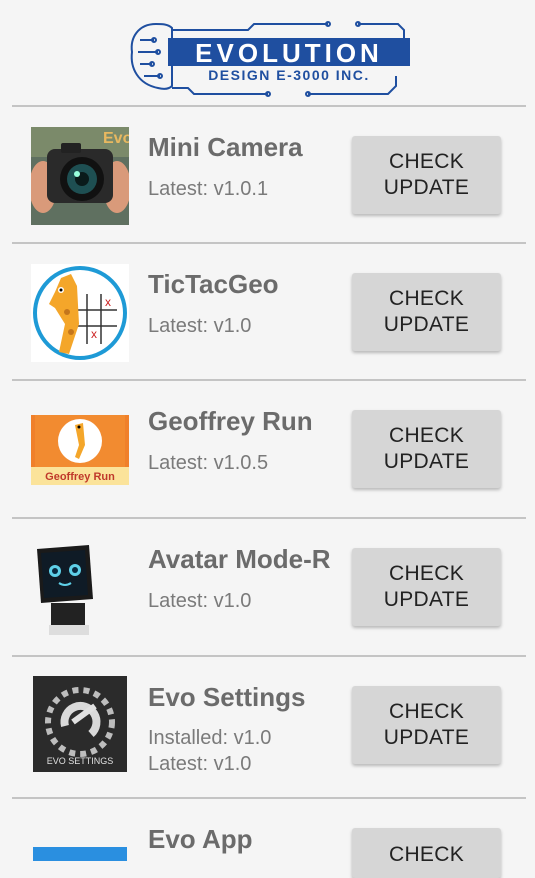 This screenshot has width=535, height=878. Describe the element at coordinates (210, 738) in the screenshot. I see `installed-version: Installed: v1.0` at that location.